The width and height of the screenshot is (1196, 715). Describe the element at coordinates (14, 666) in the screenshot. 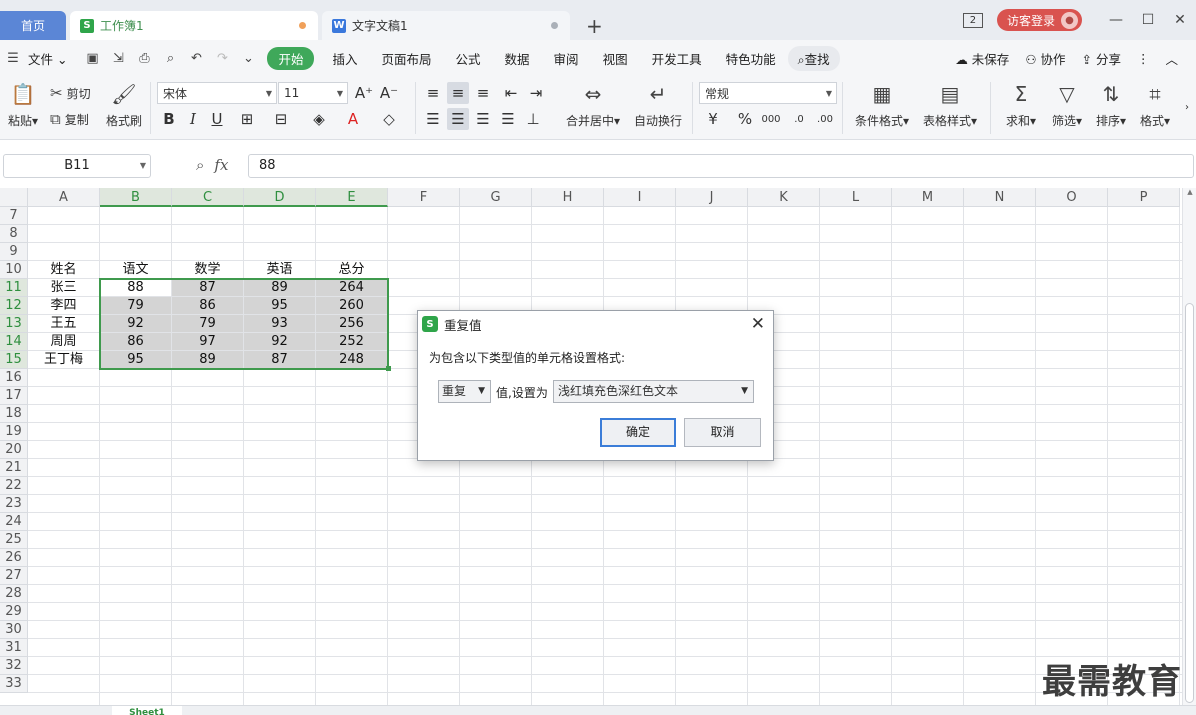

I see `row-header-32: 32` at that location.